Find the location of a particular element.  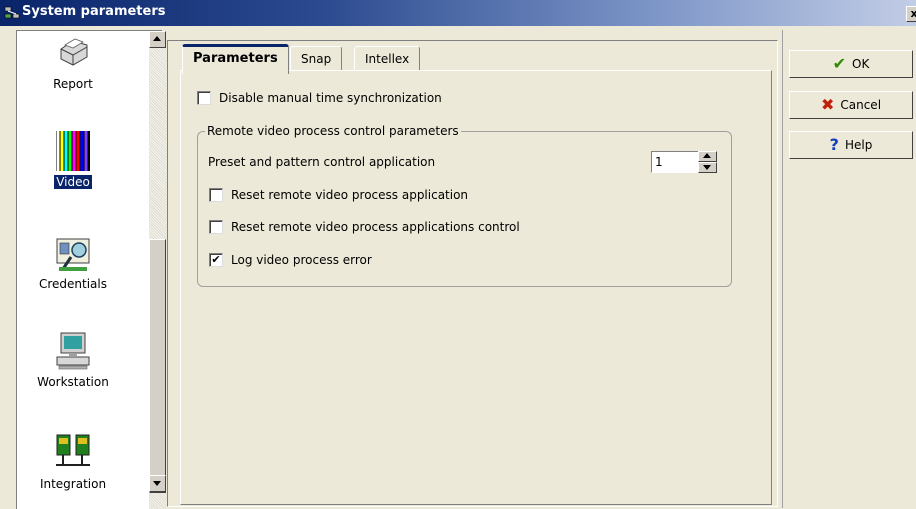

sidebar-item-integration: Integration is located at coordinates (73, 462).